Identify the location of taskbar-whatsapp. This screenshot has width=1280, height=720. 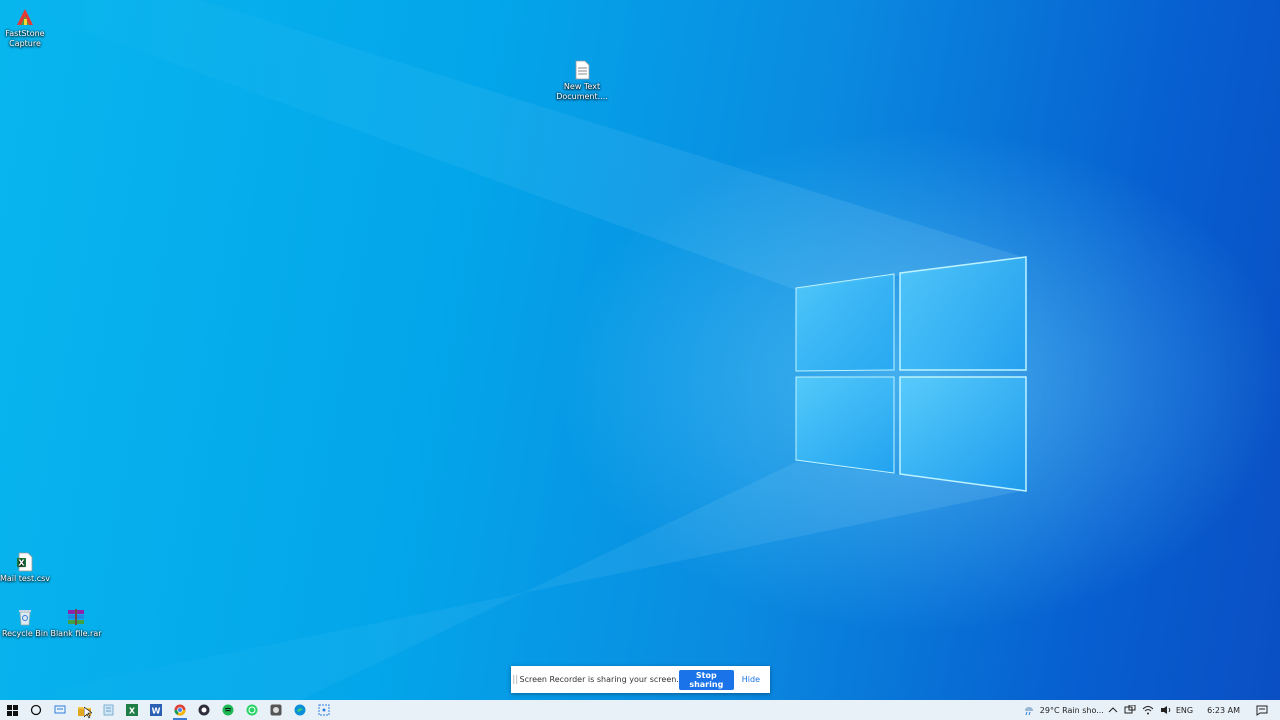
(252, 710).